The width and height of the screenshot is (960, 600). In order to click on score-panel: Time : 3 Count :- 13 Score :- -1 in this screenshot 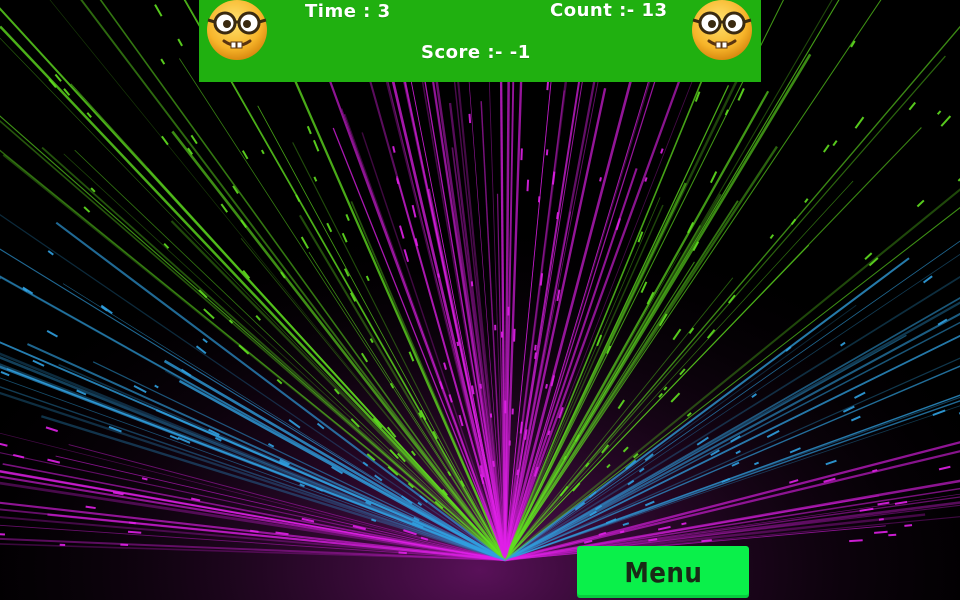, I will do `click(480, 41)`.